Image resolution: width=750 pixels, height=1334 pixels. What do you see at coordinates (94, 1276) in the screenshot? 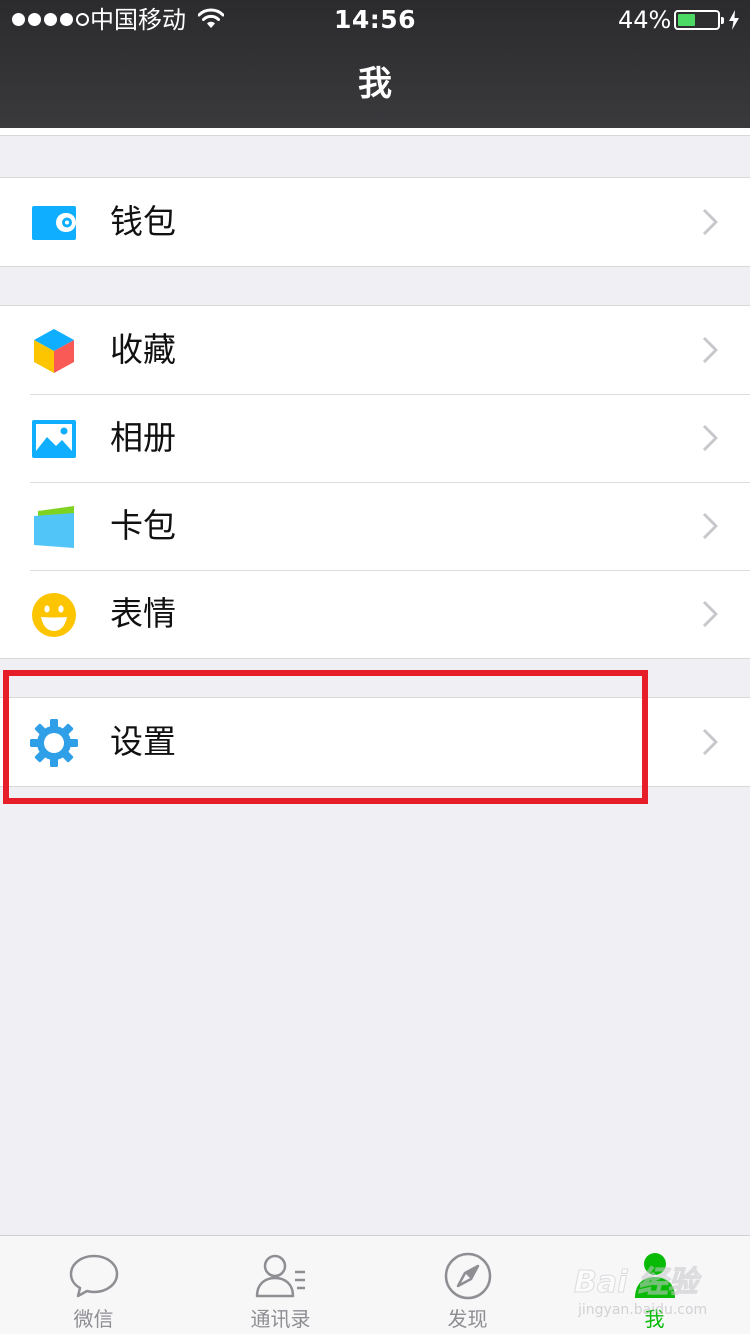
I see `chat-bubble-icon` at bounding box center [94, 1276].